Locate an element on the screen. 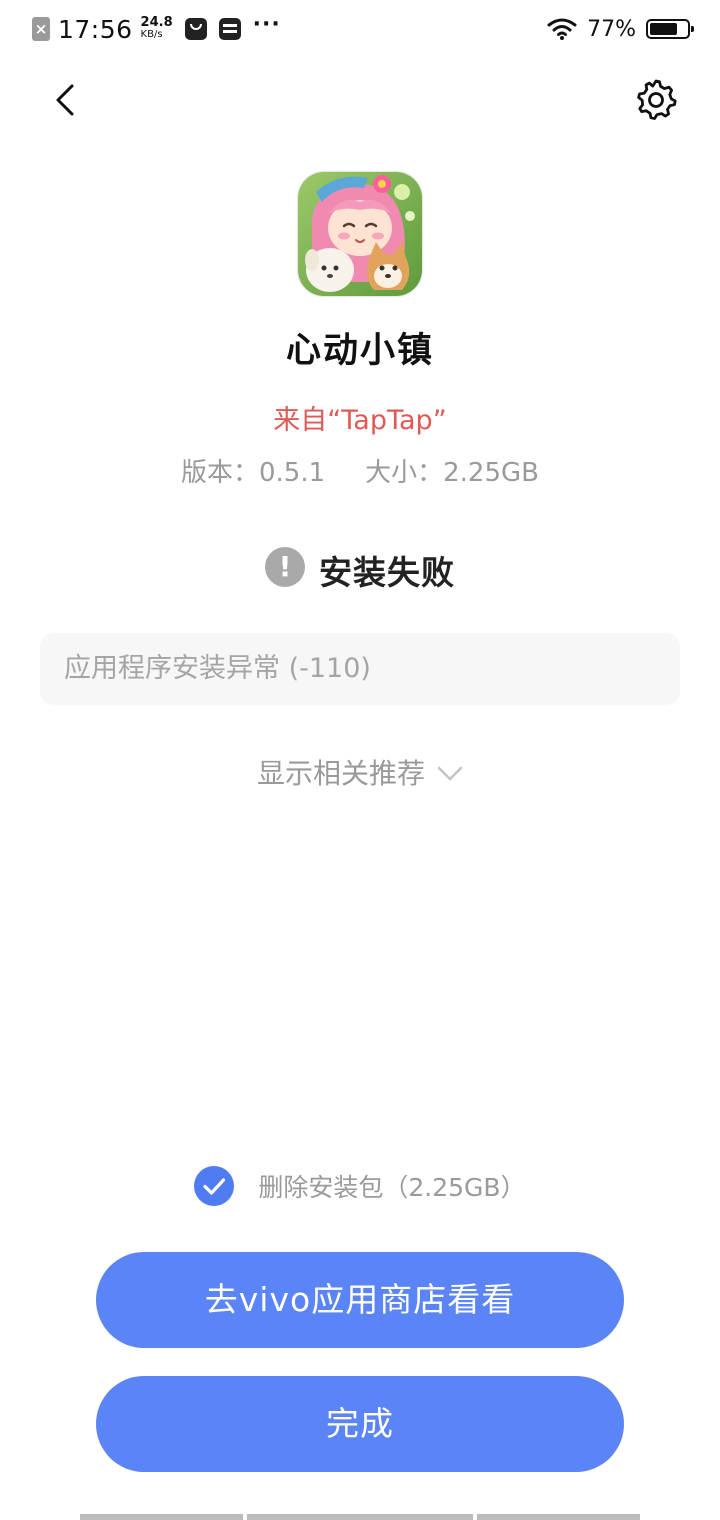 The image size is (720, 1520). no-sim-icon is located at coordinates (41, 29).